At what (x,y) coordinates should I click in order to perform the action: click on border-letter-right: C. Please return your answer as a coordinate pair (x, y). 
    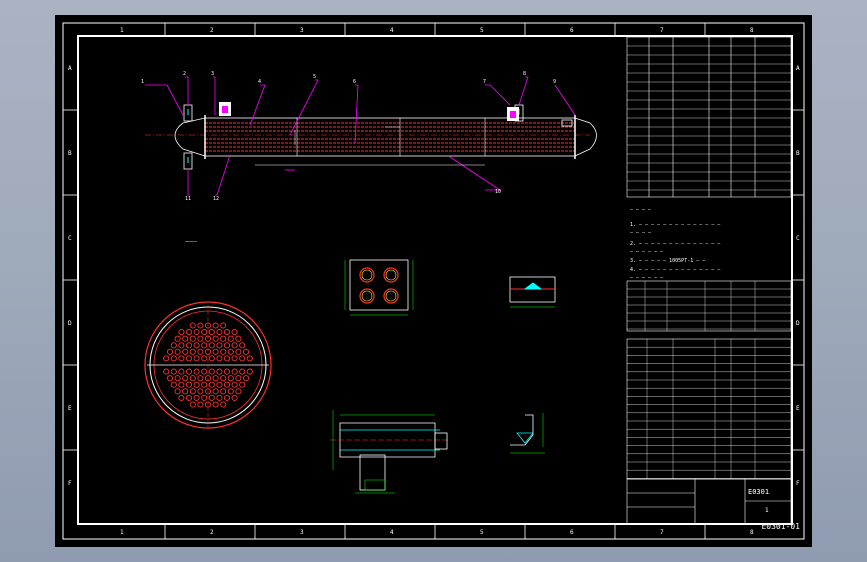
    Looking at the image, I should click on (798, 238).